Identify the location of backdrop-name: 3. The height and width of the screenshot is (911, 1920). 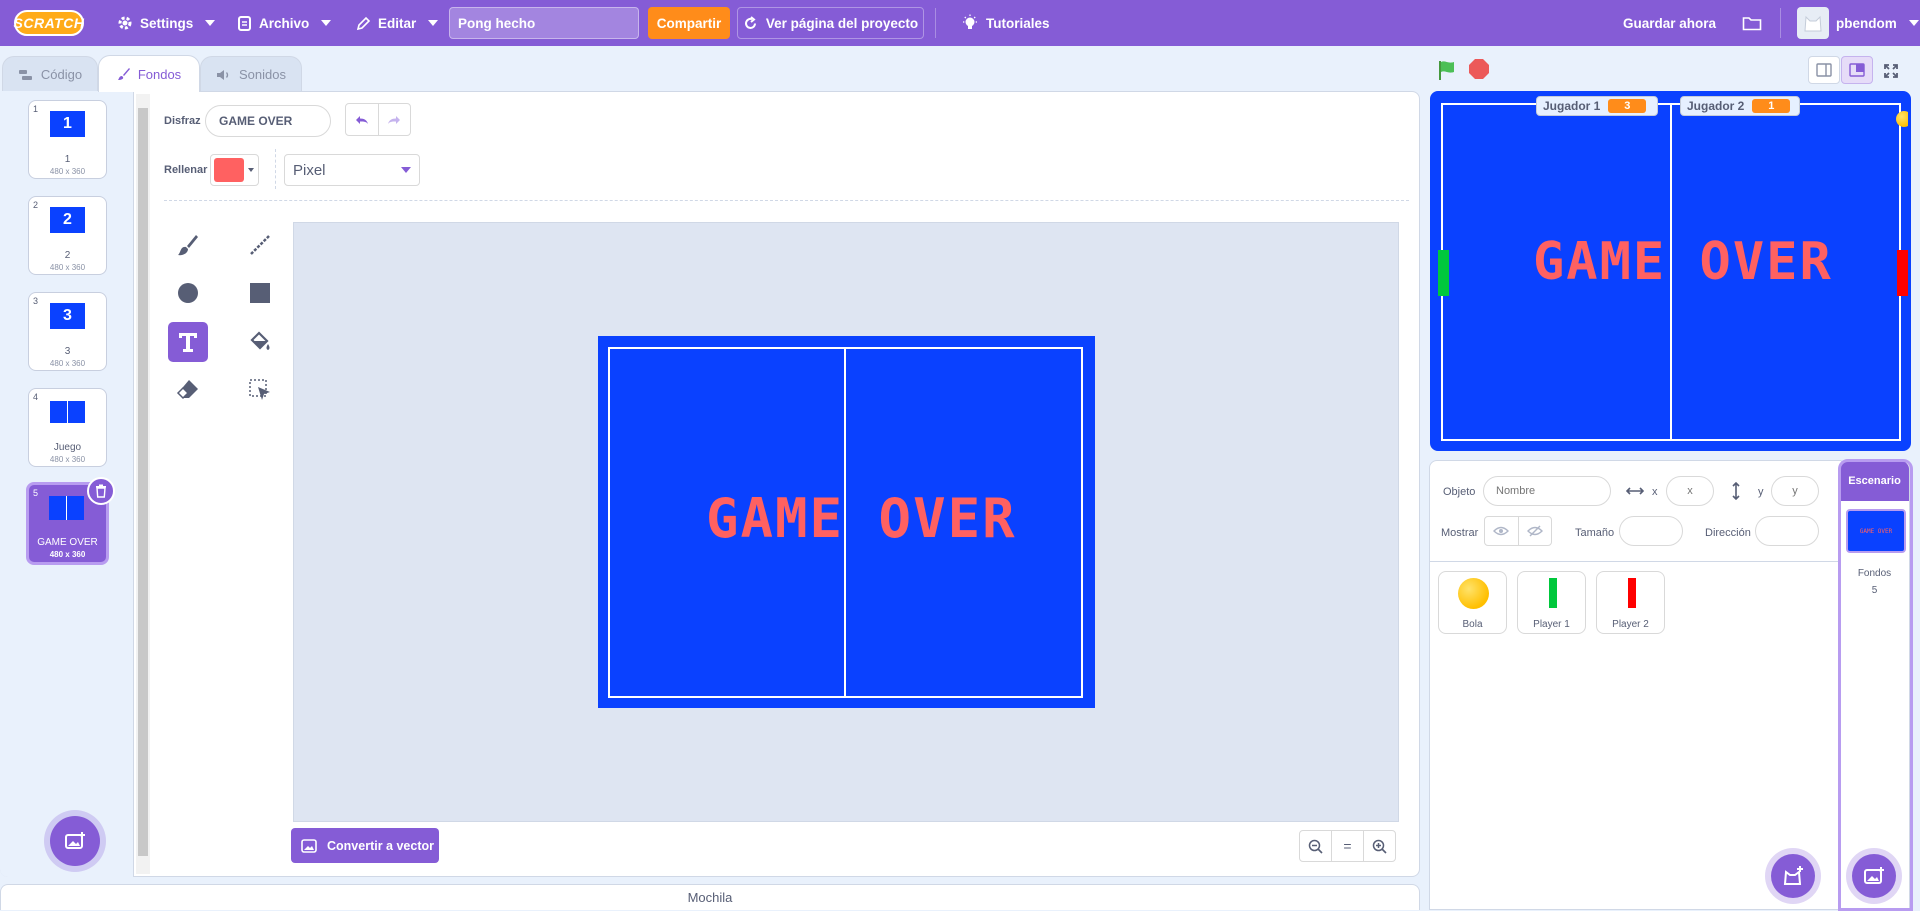
(67, 351).